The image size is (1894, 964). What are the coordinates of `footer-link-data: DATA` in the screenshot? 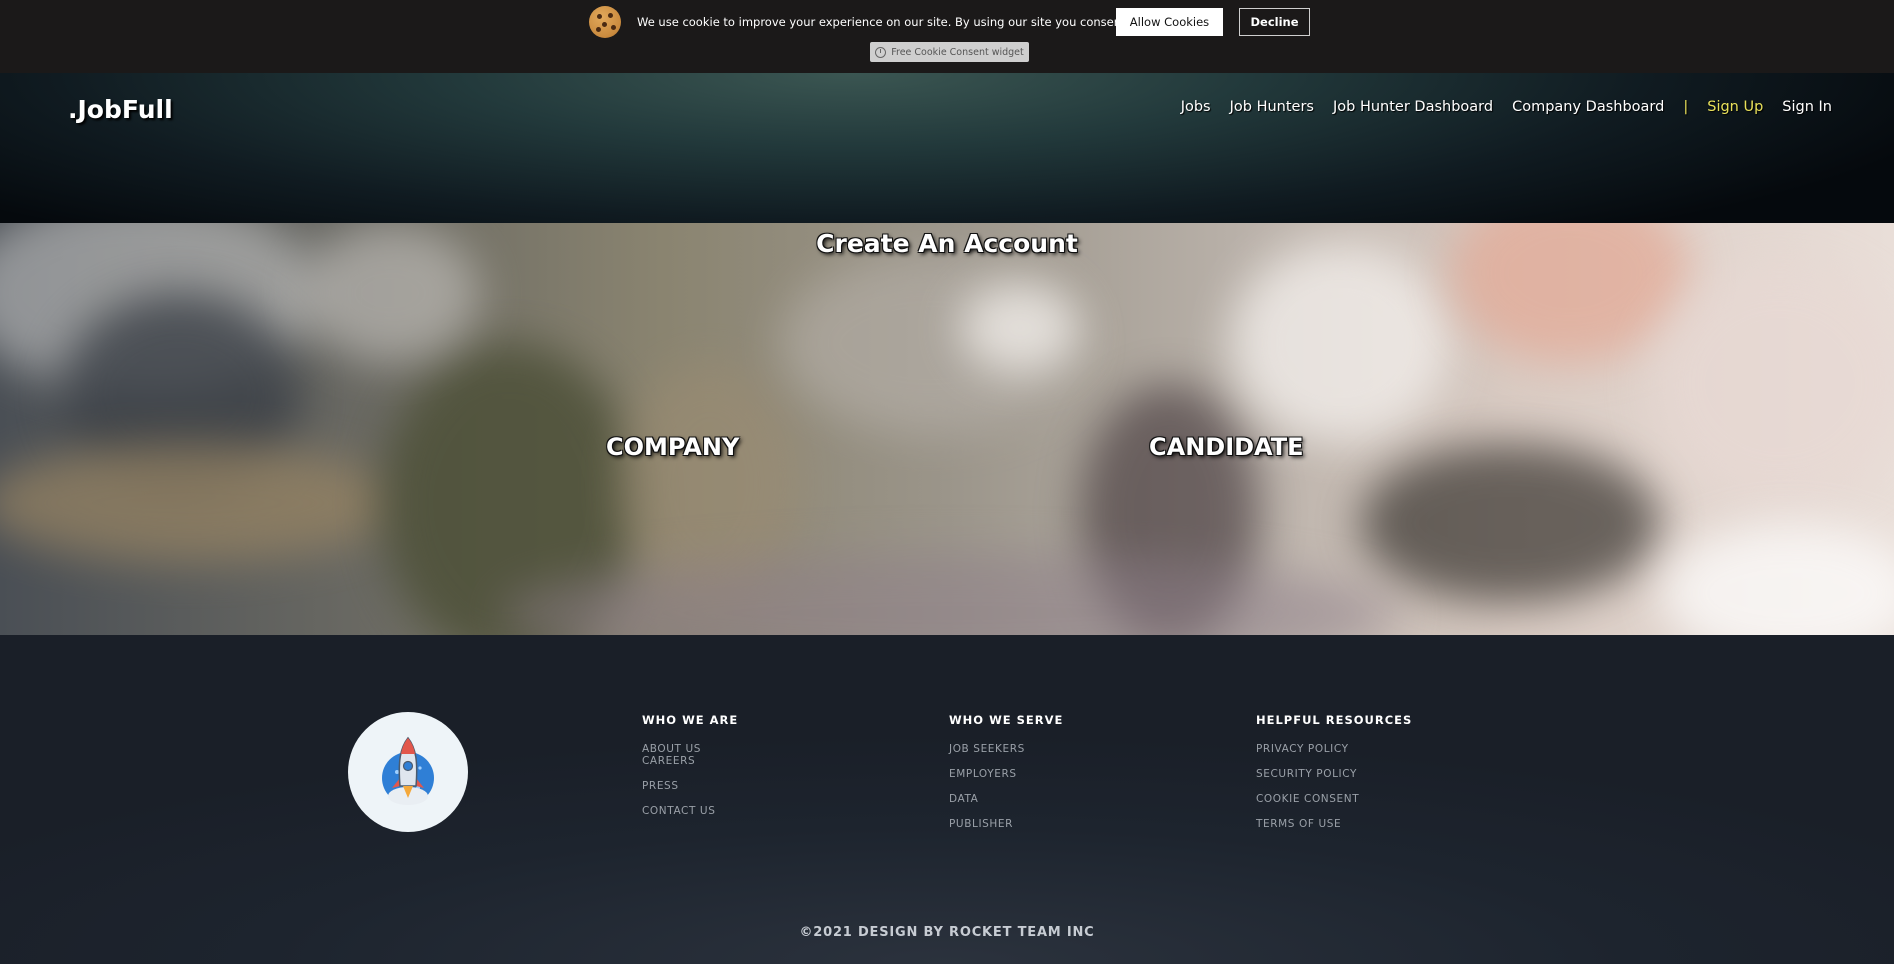 It's located at (1006, 799).